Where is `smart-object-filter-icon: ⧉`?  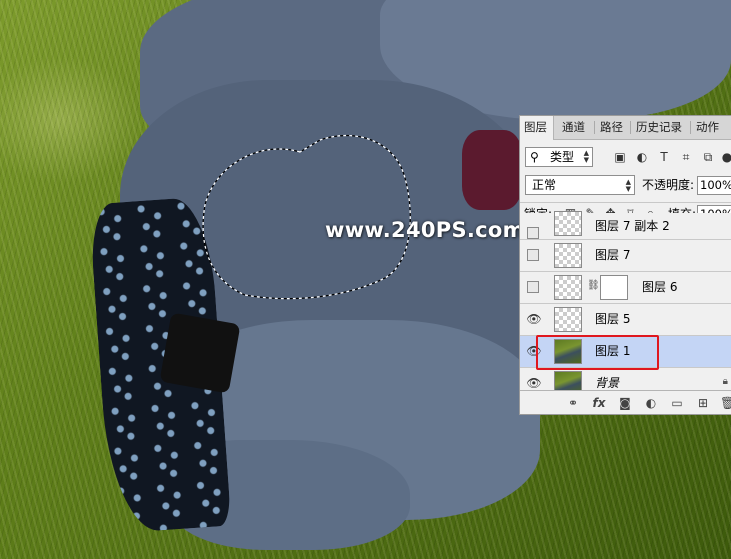
smart-object-filter-icon: ⧉ is located at coordinates (708, 157).